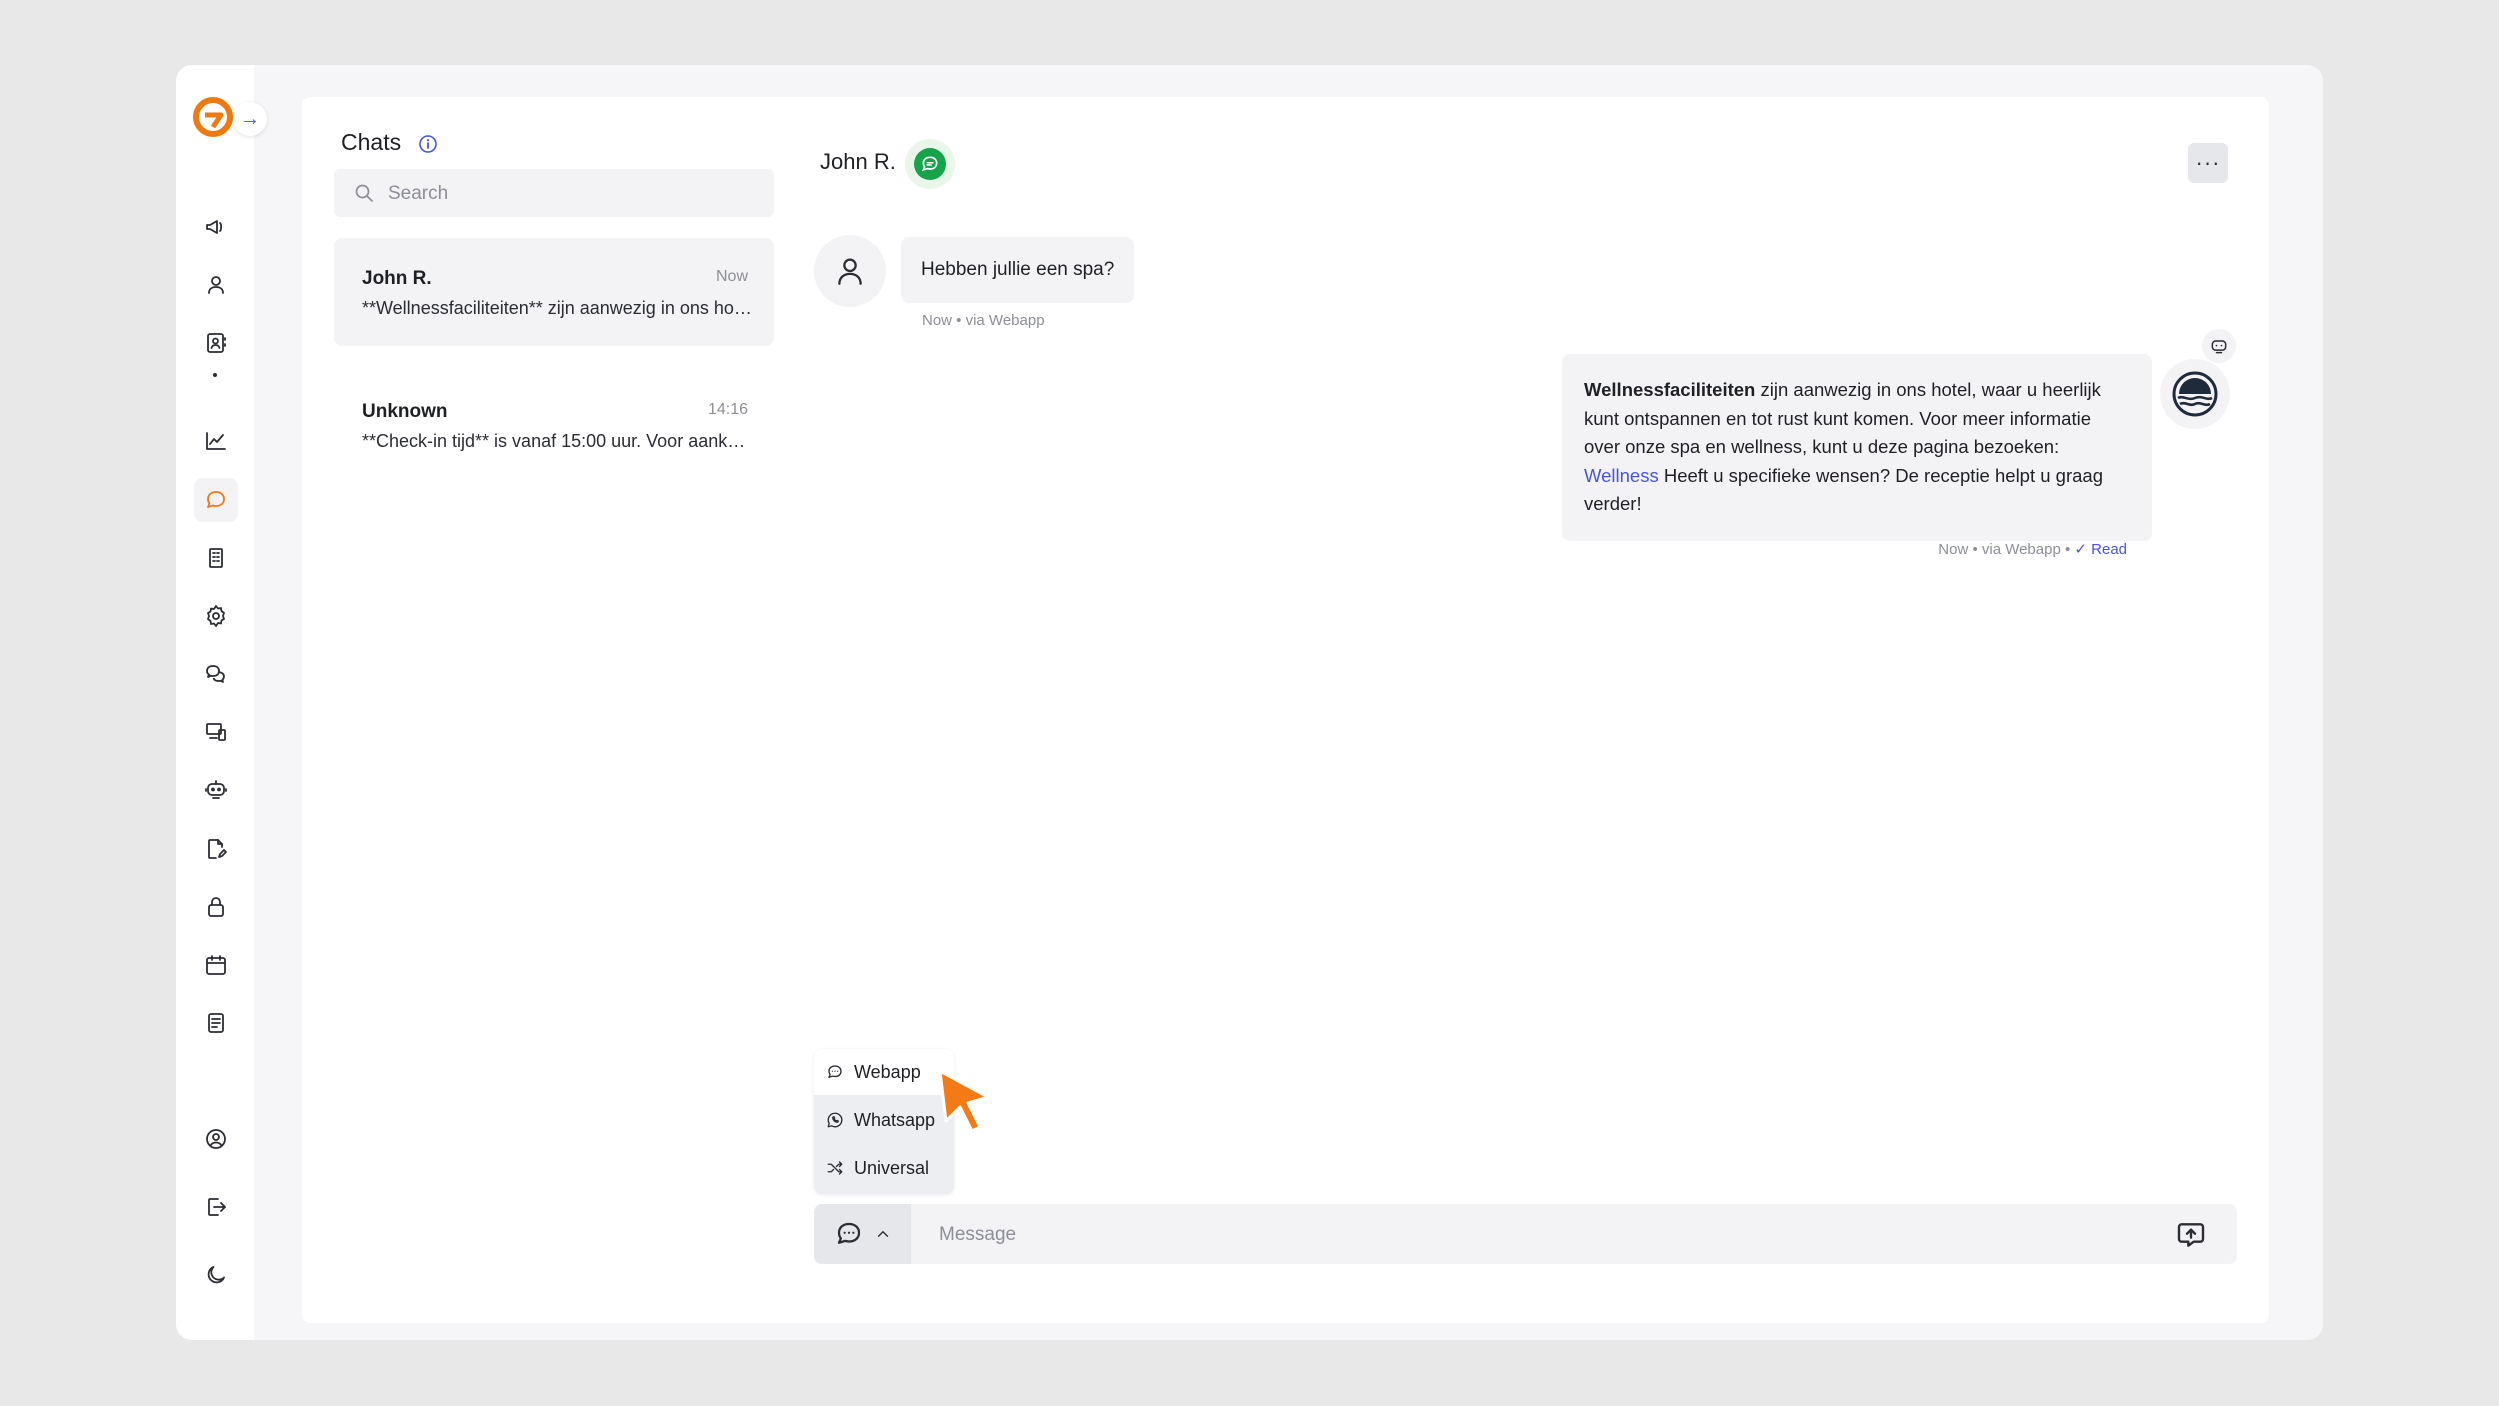 This screenshot has width=2499, height=1406. I want to click on sidebar-item-contacts, so click(216, 343).